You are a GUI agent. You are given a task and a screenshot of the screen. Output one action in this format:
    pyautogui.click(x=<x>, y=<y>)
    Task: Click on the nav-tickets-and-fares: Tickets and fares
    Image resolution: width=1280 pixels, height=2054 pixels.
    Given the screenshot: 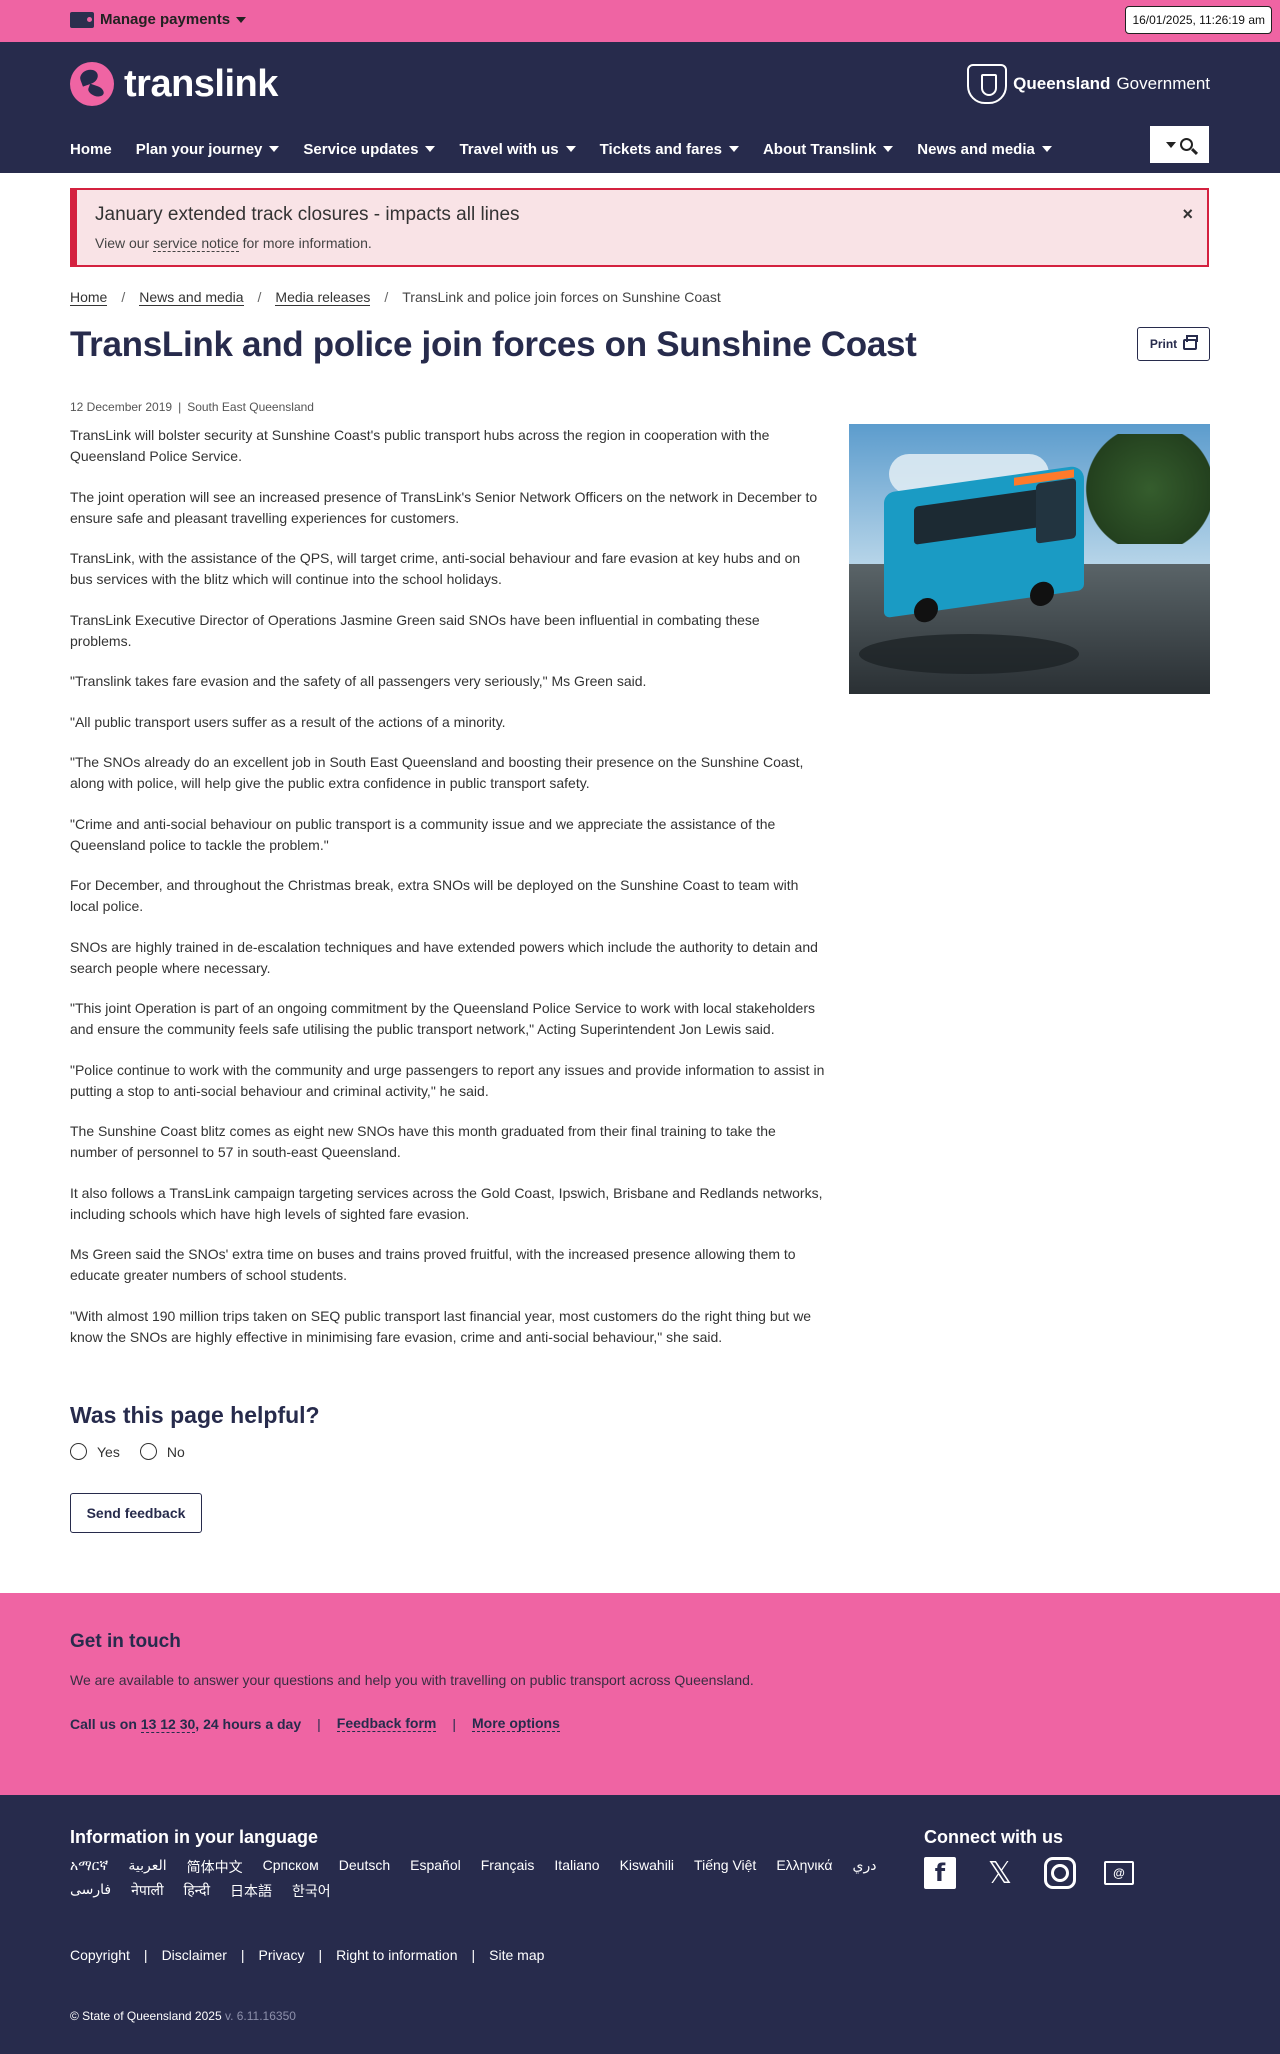 What is the action you would take?
    pyautogui.click(x=669, y=149)
    